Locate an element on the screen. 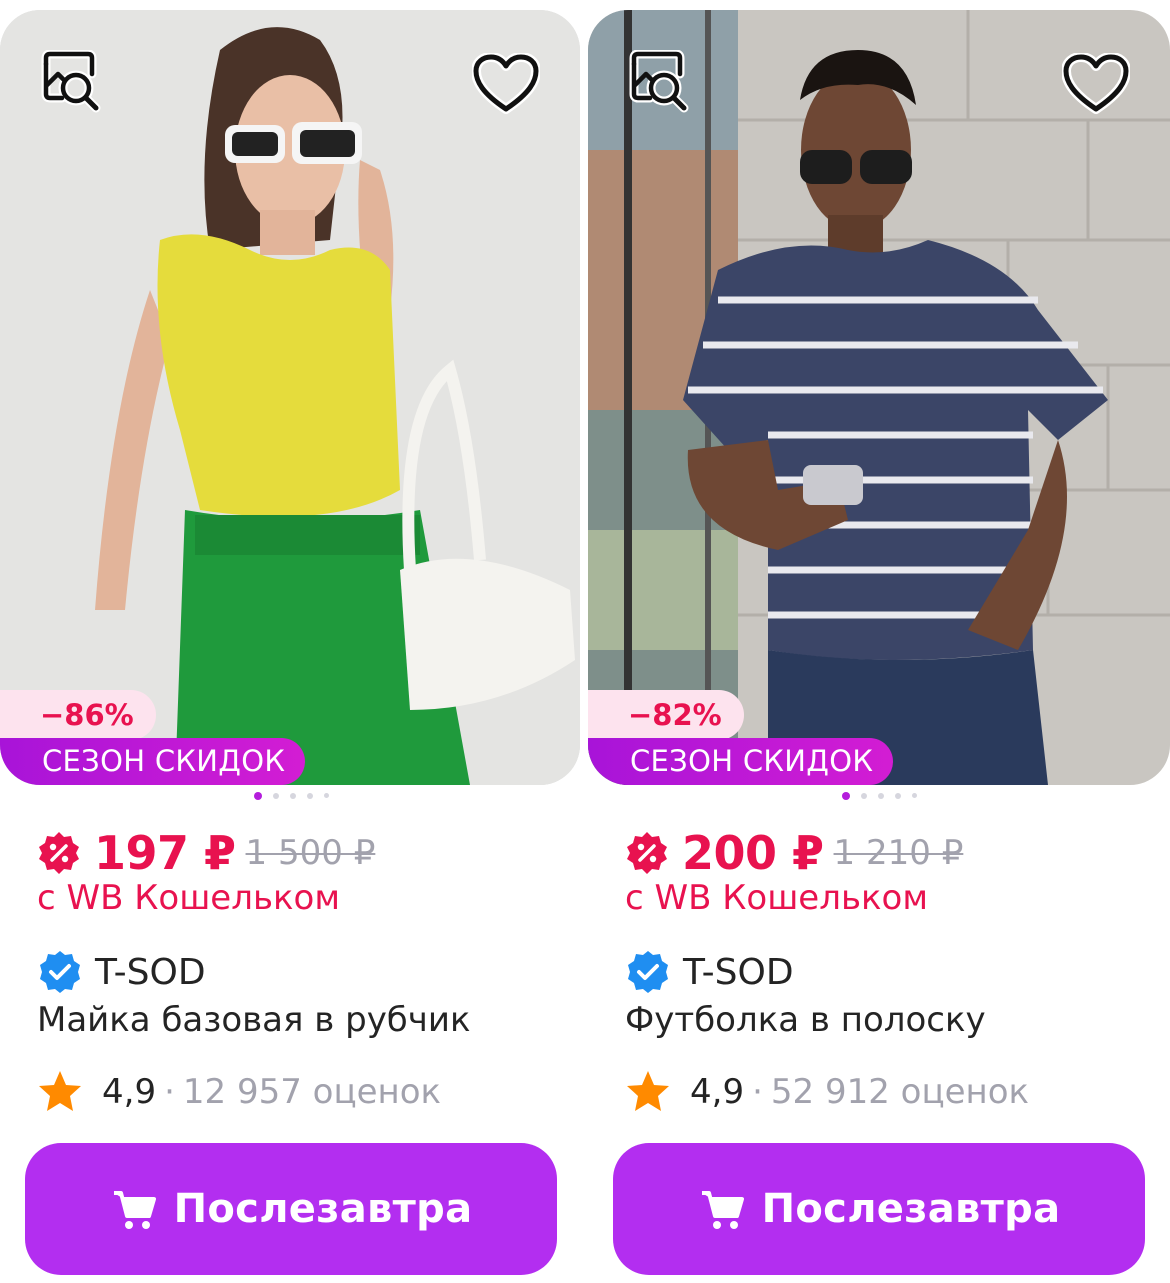 This screenshot has height=1283, width=1170. current-price: 200 ₽ is located at coordinates (753, 853).